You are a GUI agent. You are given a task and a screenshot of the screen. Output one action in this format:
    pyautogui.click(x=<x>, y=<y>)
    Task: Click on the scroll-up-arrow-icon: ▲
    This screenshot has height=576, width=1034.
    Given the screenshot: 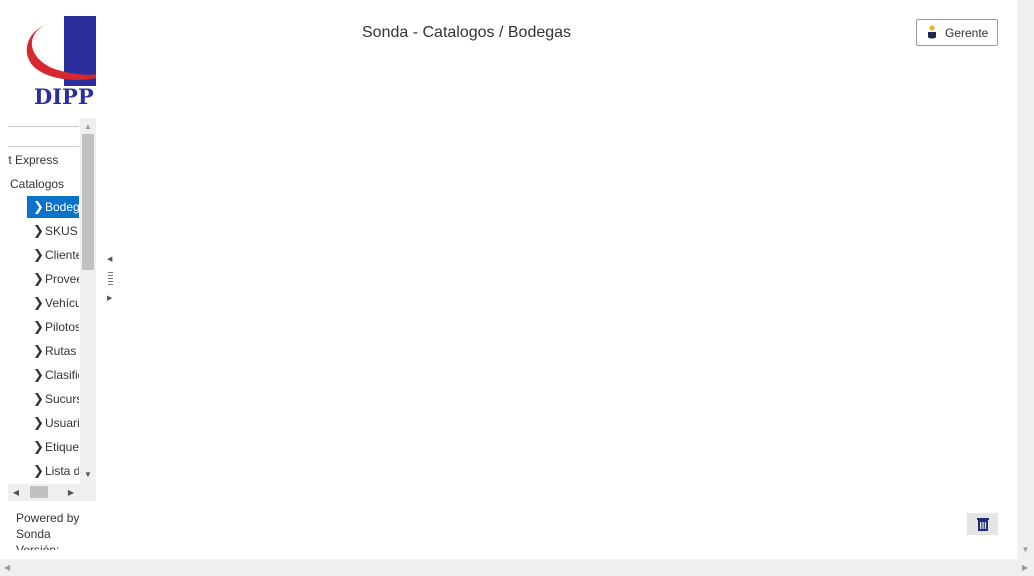 What is the action you would take?
    pyautogui.click(x=88, y=127)
    